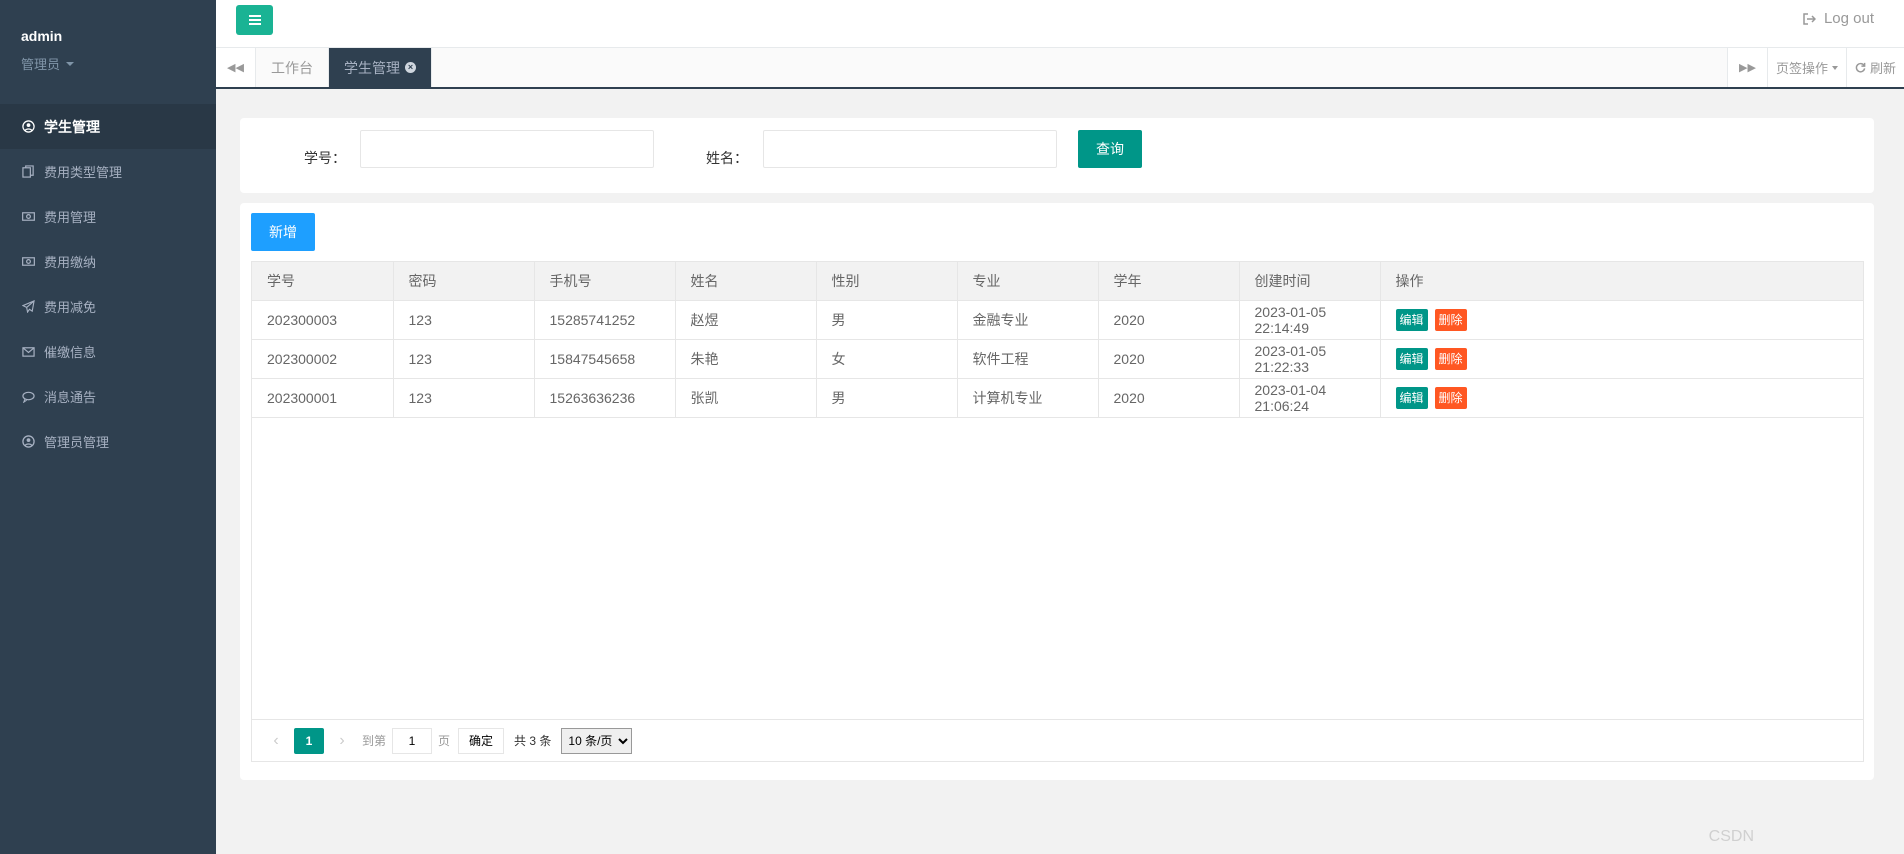  Describe the element at coordinates (887, 320) in the screenshot. I see `table-cell: 男` at that location.